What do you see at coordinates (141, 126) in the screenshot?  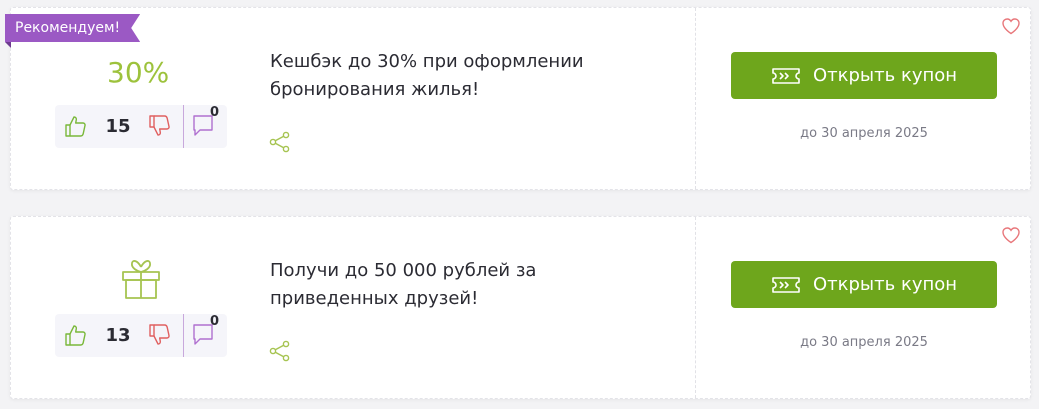 I see `vote-panel: 15 0` at bounding box center [141, 126].